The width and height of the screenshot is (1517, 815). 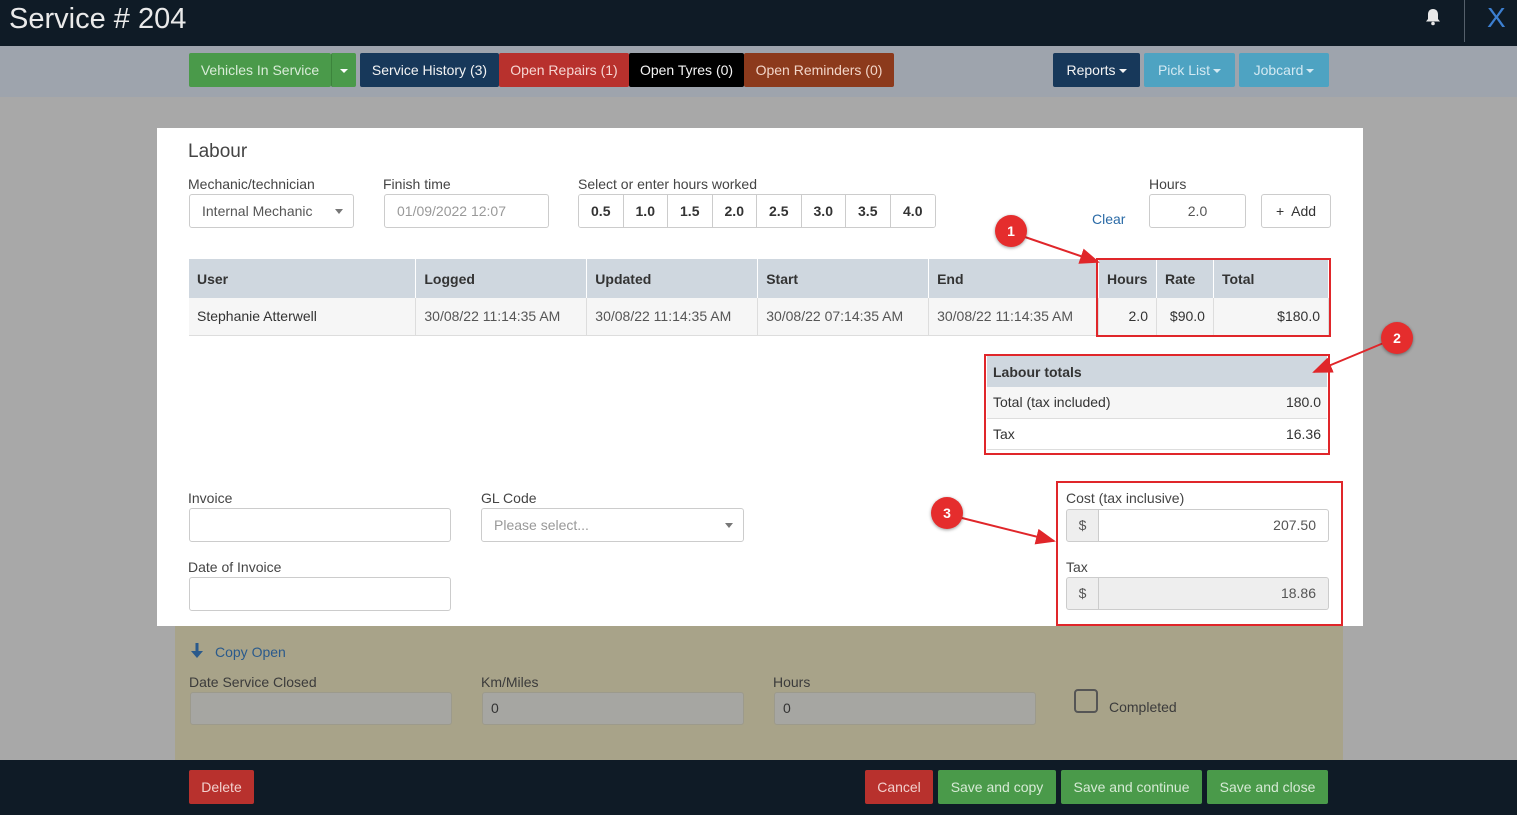 What do you see at coordinates (509, 498) in the screenshot?
I see `gl-code-label: GL Code` at bounding box center [509, 498].